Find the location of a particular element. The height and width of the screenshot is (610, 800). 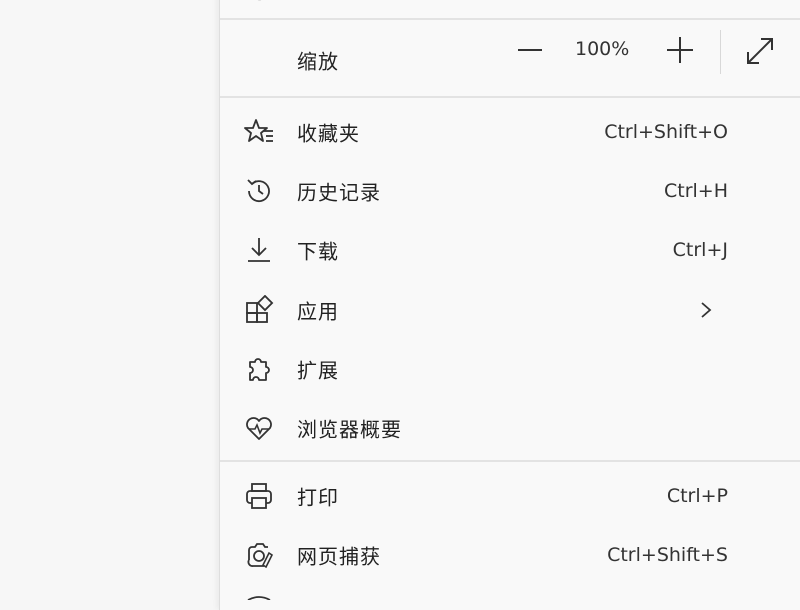

menu-item-print: 打印 Ctrl+P is located at coordinates (510, 496).